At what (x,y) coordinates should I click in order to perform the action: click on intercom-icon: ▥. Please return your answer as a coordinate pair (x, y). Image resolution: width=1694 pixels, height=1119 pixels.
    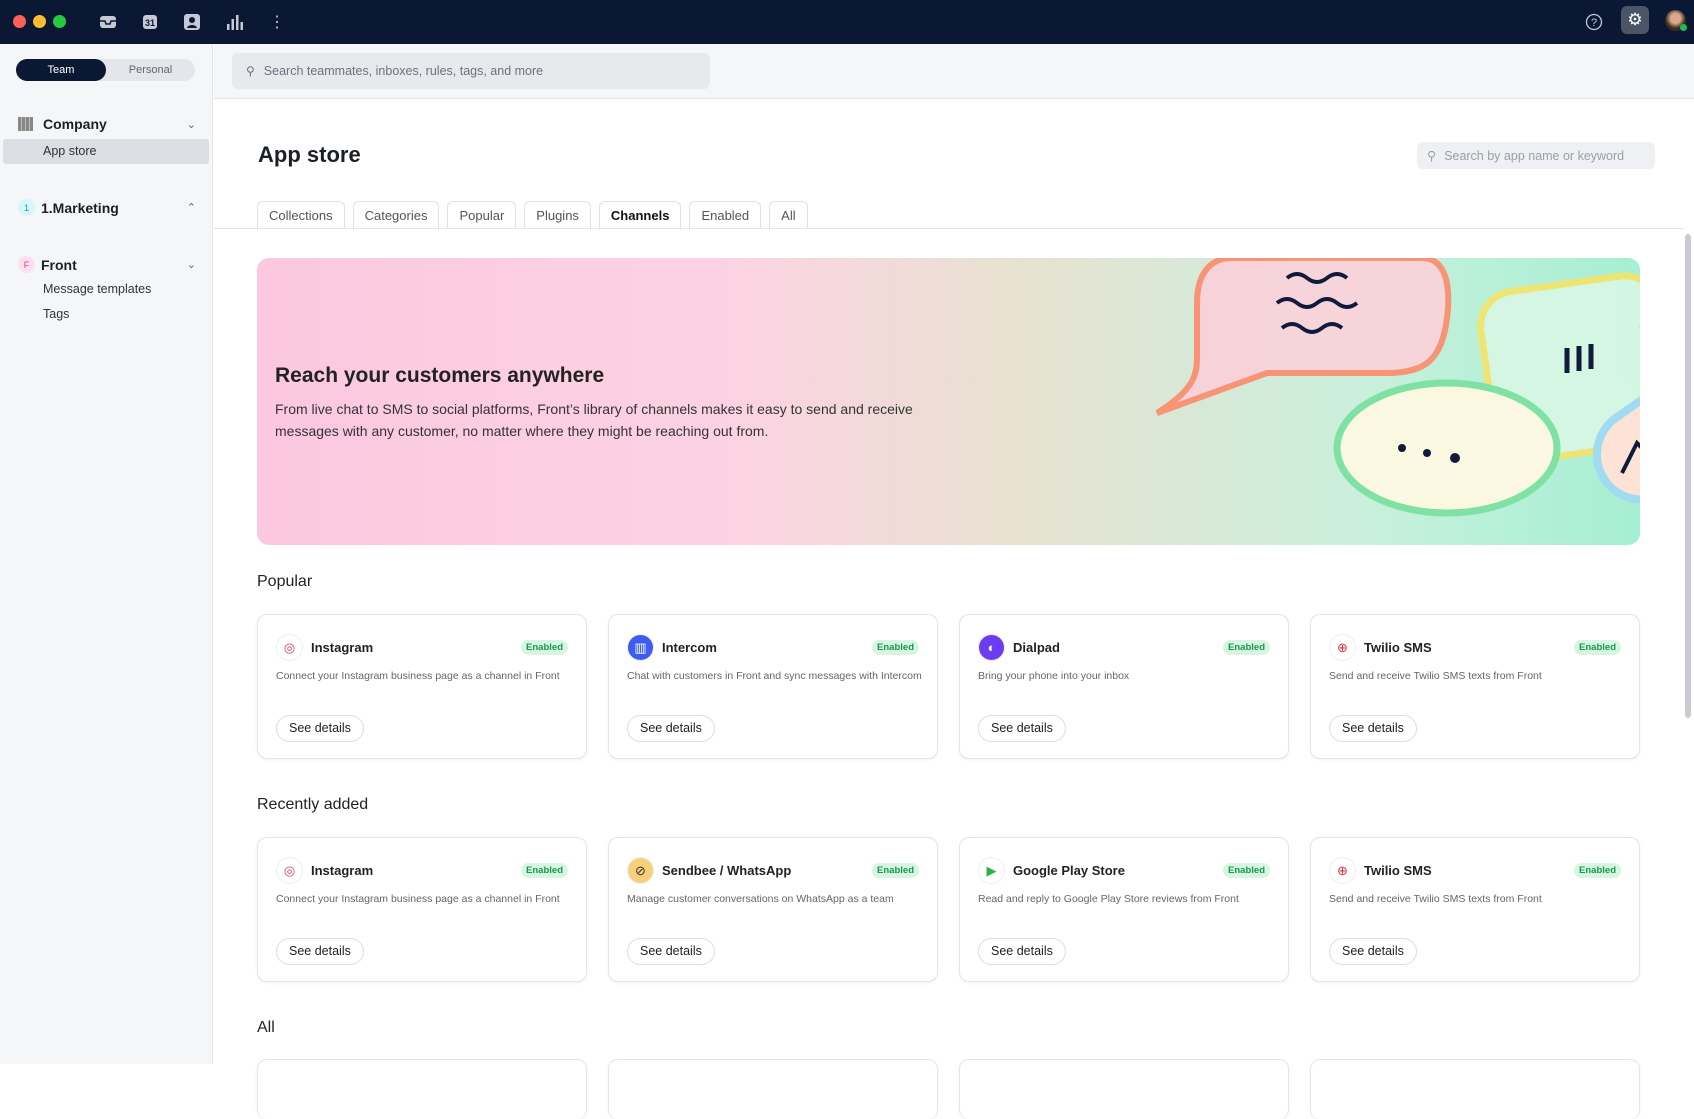
    Looking at the image, I should click on (640, 647).